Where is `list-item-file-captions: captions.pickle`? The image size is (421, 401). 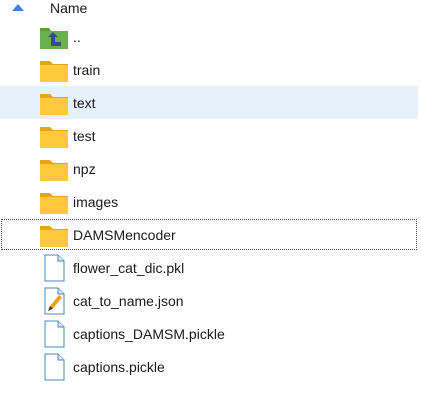 list-item-file-captions: captions.pickle is located at coordinates (209, 366).